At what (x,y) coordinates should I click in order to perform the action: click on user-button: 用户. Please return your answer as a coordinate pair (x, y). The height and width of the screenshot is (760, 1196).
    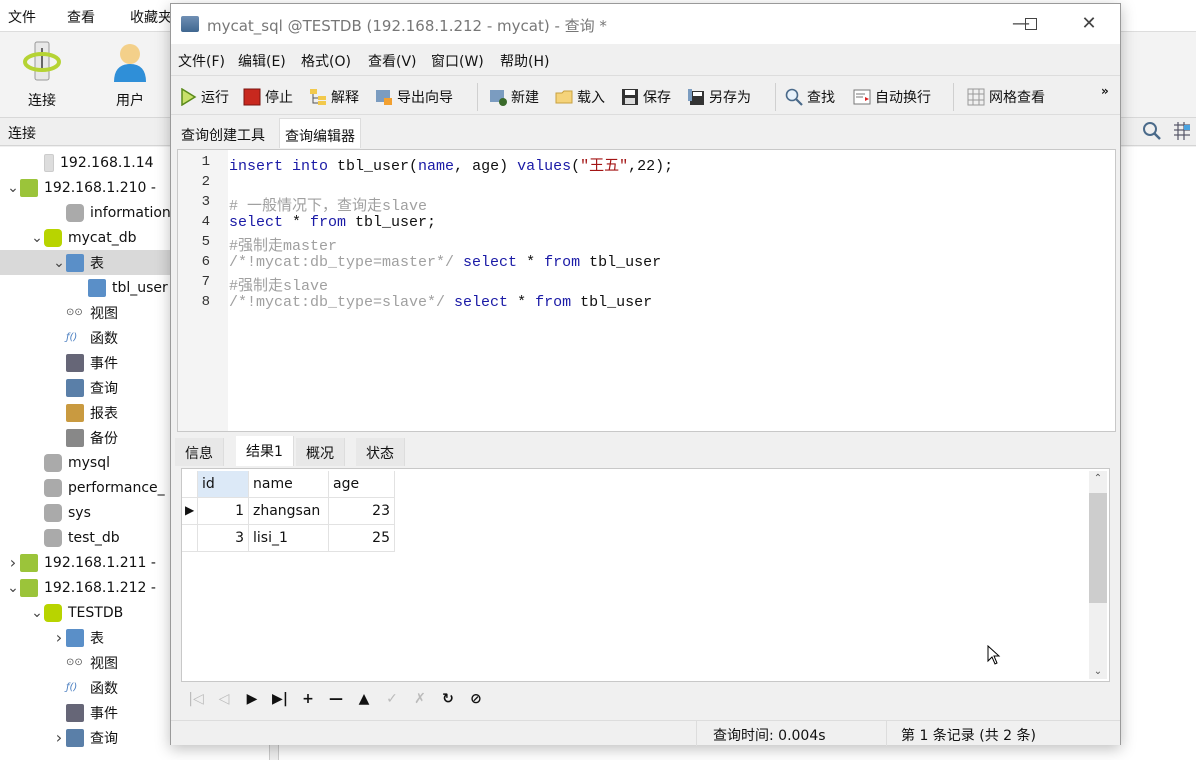
    Looking at the image, I should click on (130, 75).